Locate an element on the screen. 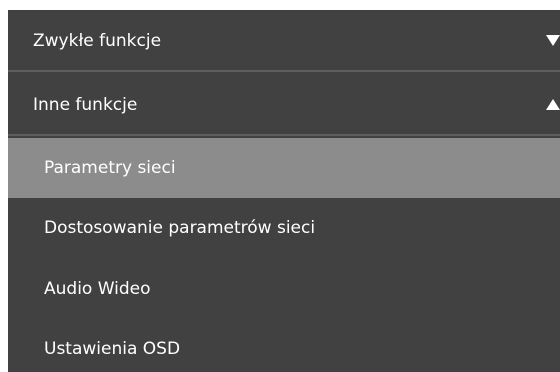 The height and width of the screenshot is (372, 560). menu-item-label: Audio Wideo is located at coordinates (97, 289).